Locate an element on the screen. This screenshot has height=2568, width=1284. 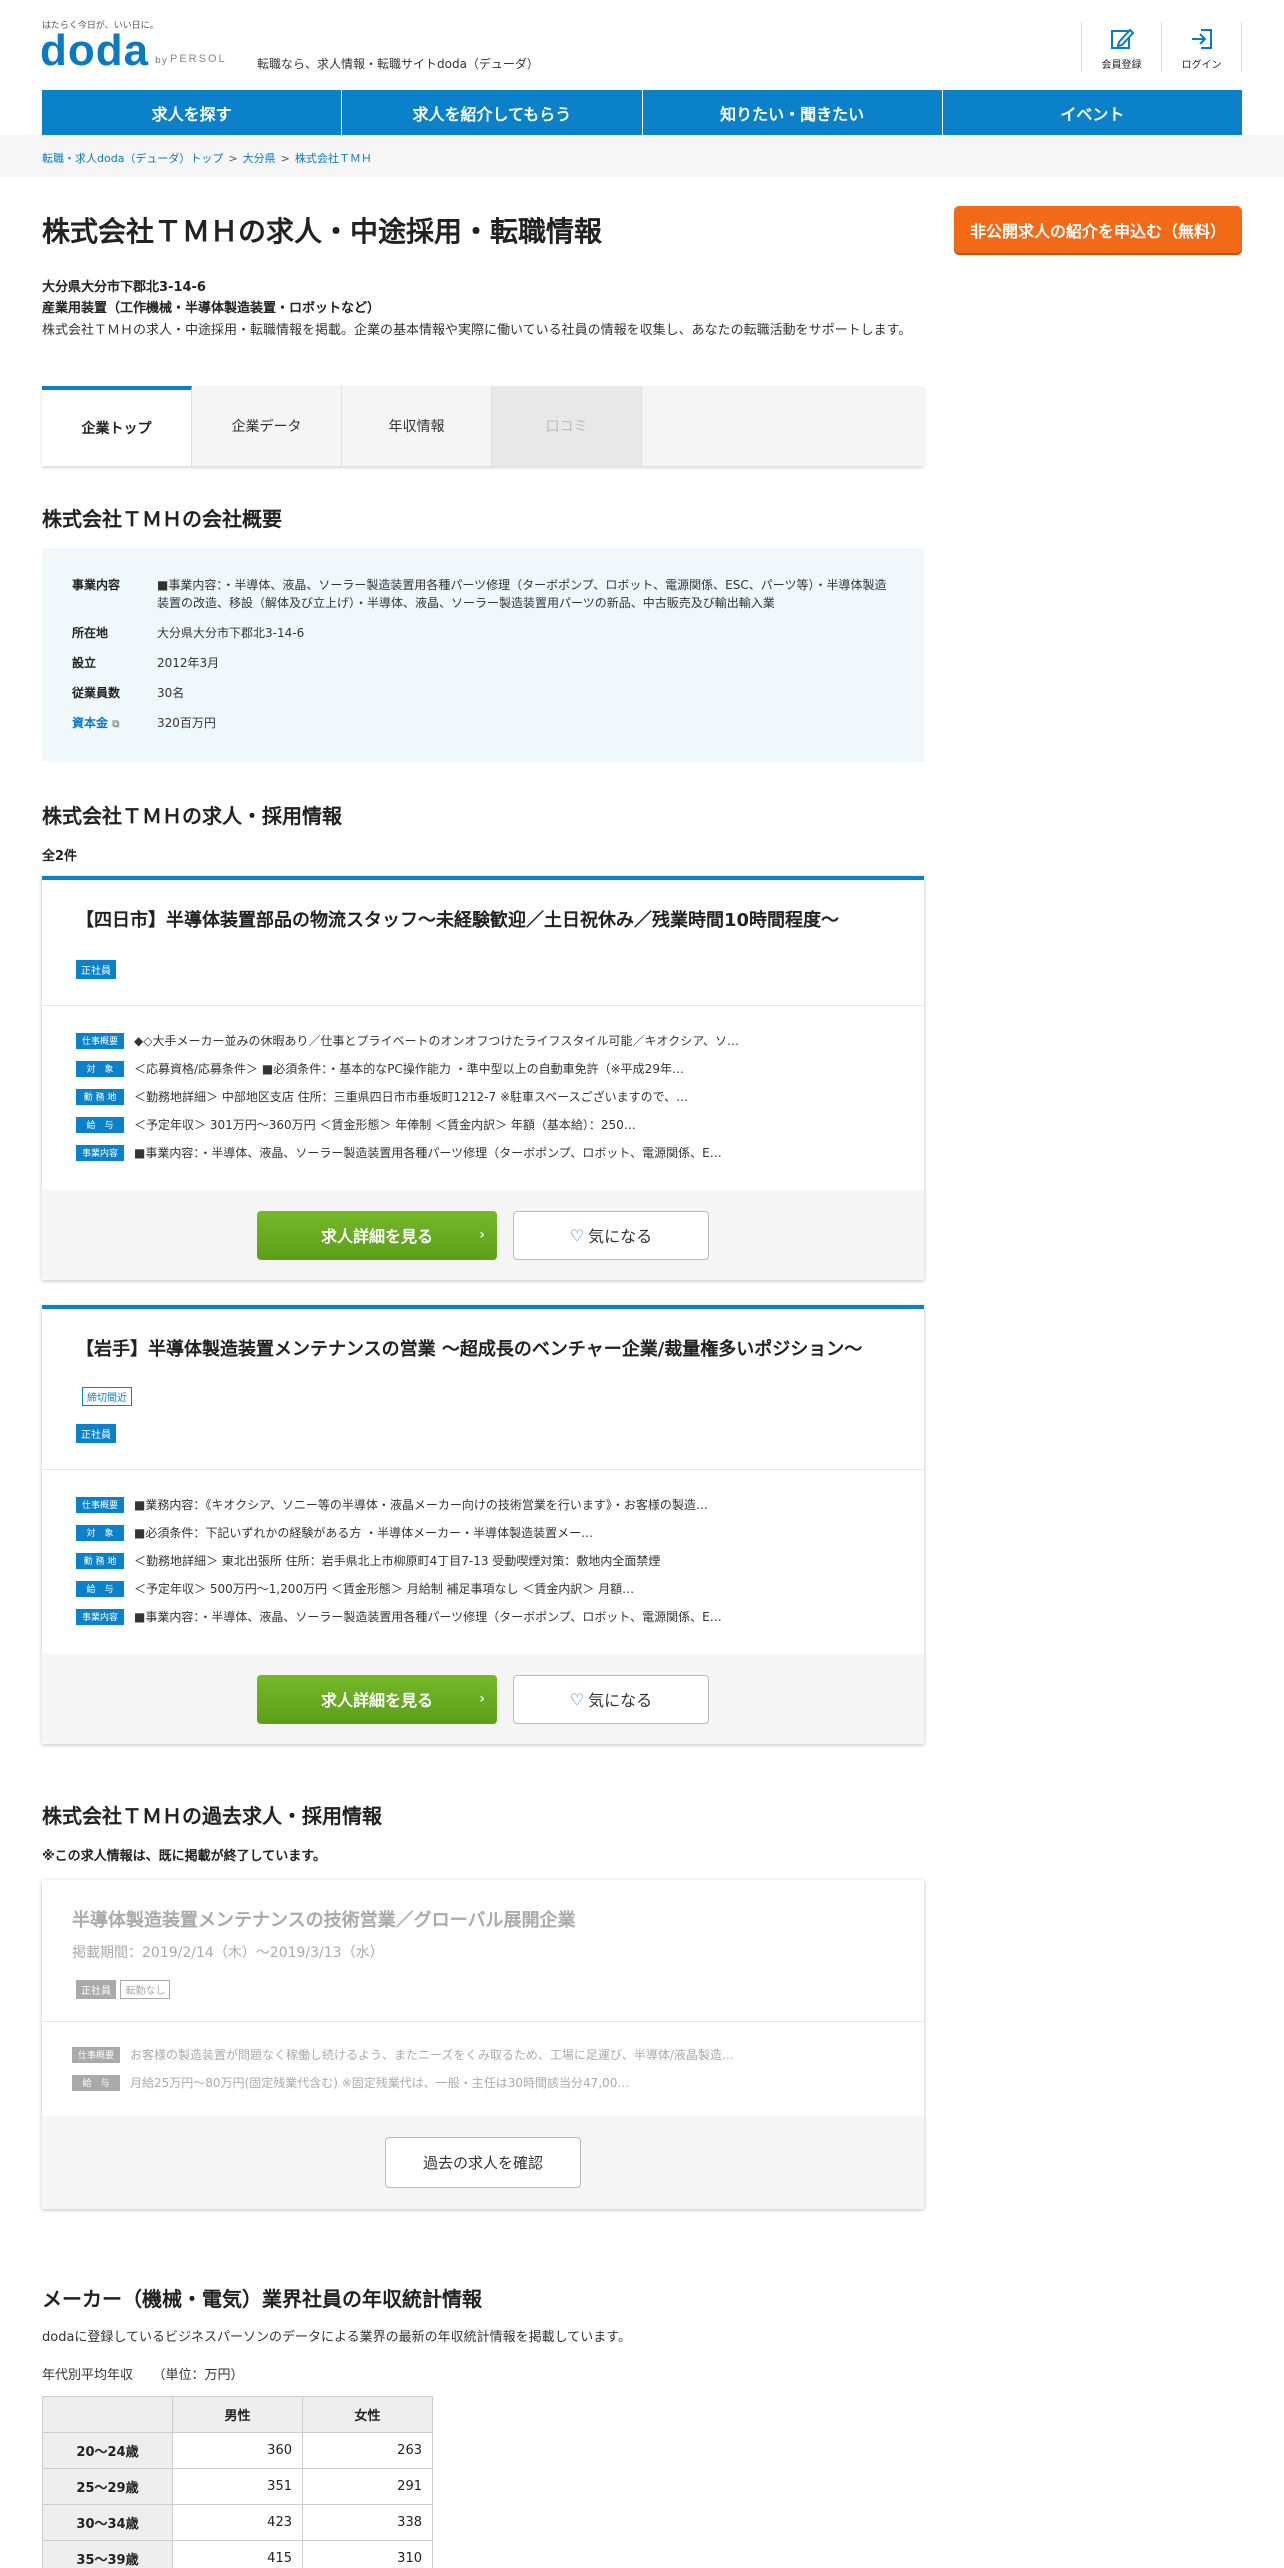
past-jobs-heading: 株式会社ＴＭＨの過去求人・採用情報 is located at coordinates (212, 1816).